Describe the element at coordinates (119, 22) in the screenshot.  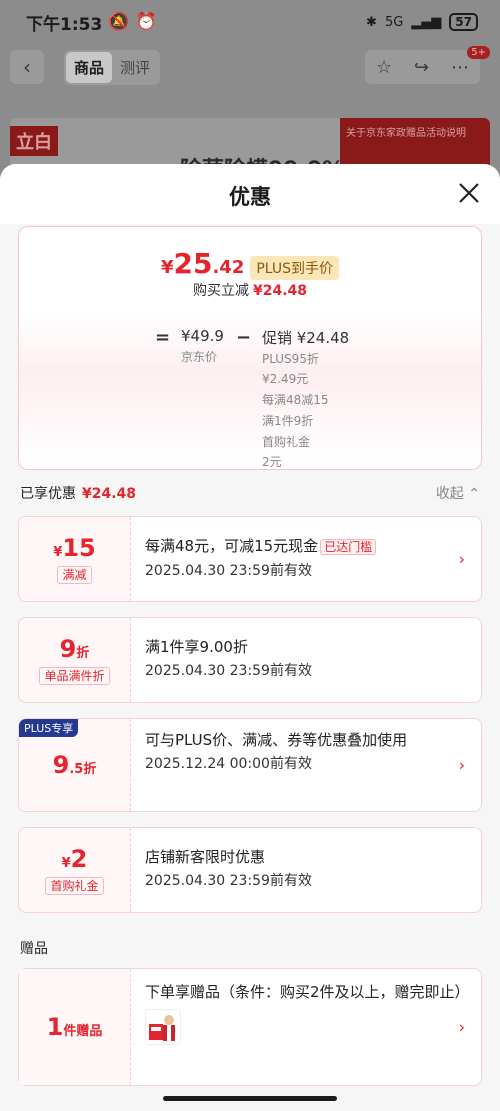
I see `mute-icon: 🔕` at that location.